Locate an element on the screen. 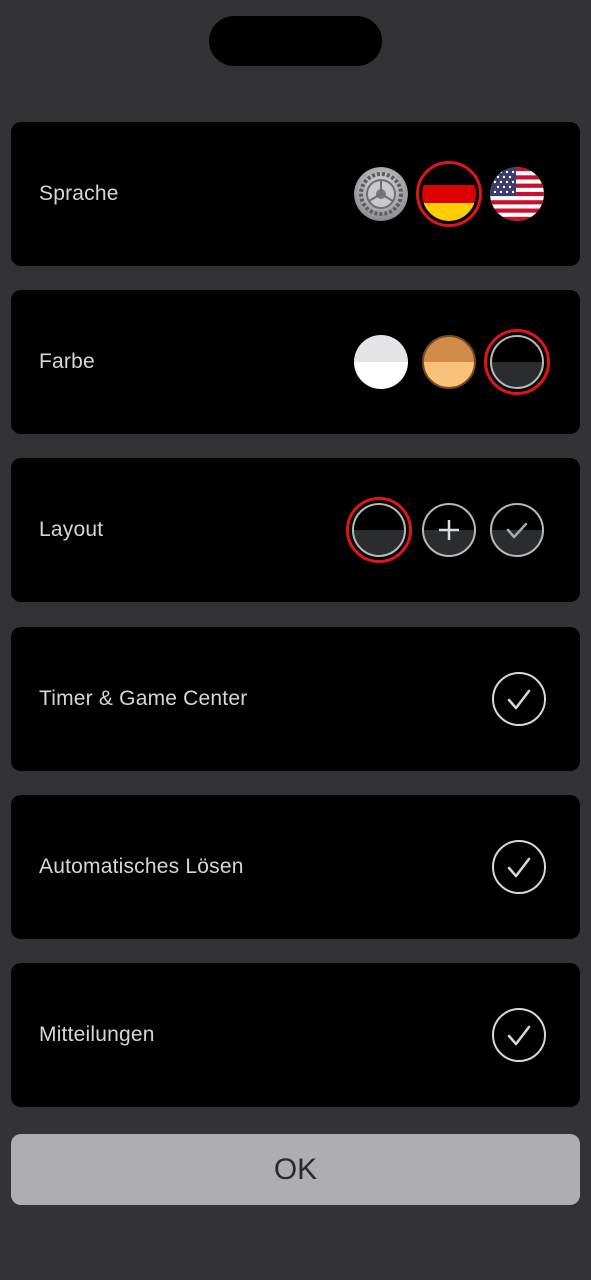  timer-toggle is located at coordinates (519, 699).